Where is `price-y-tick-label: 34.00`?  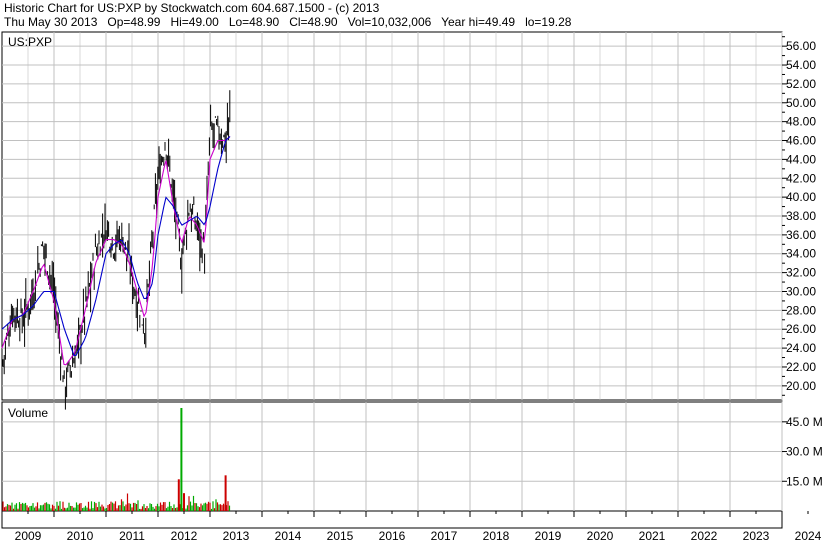
price-y-tick-label: 34.00 is located at coordinates (801, 254).